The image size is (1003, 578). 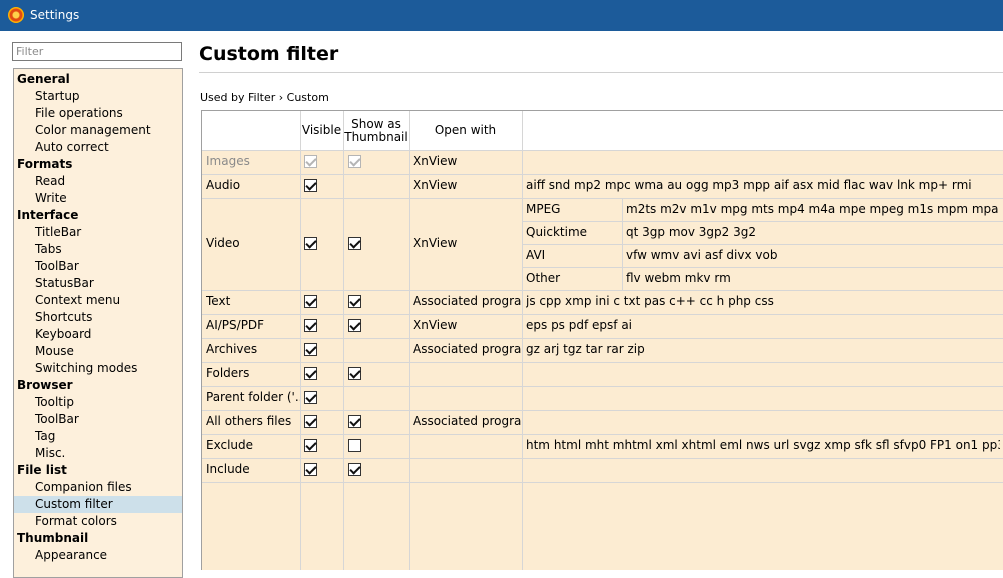 What do you see at coordinates (467, 186) in the screenshot?
I see `open-with-1: XnView` at bounding box center [467, 186].